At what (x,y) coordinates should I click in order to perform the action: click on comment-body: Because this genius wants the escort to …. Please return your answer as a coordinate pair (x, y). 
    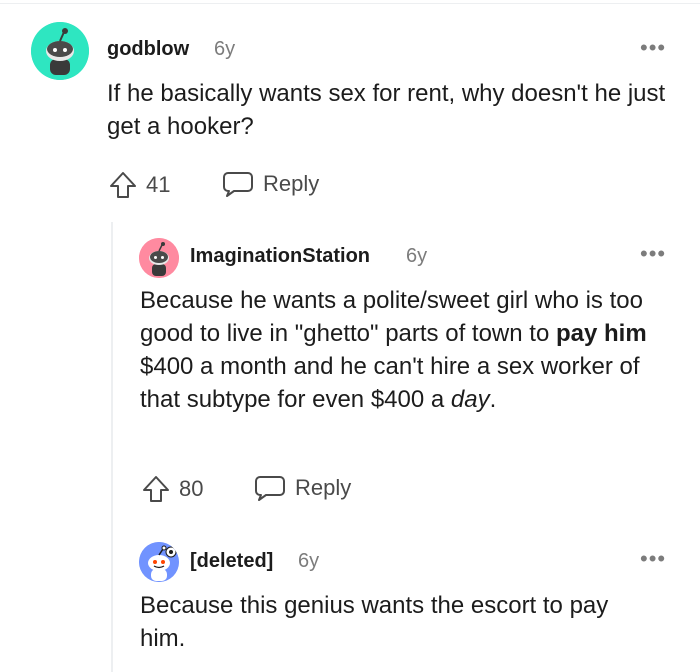
    Looking at the image, I should click on (374, 622).